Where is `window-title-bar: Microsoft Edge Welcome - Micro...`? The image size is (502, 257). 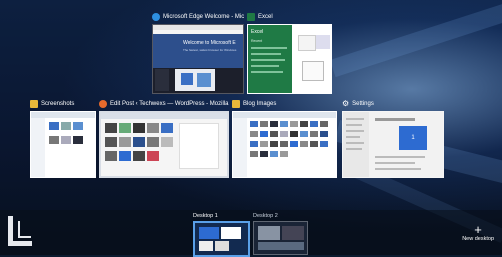 window-title-bar: Microsoft Edge Welcome - Micro... is located at coordinates (198, 17).